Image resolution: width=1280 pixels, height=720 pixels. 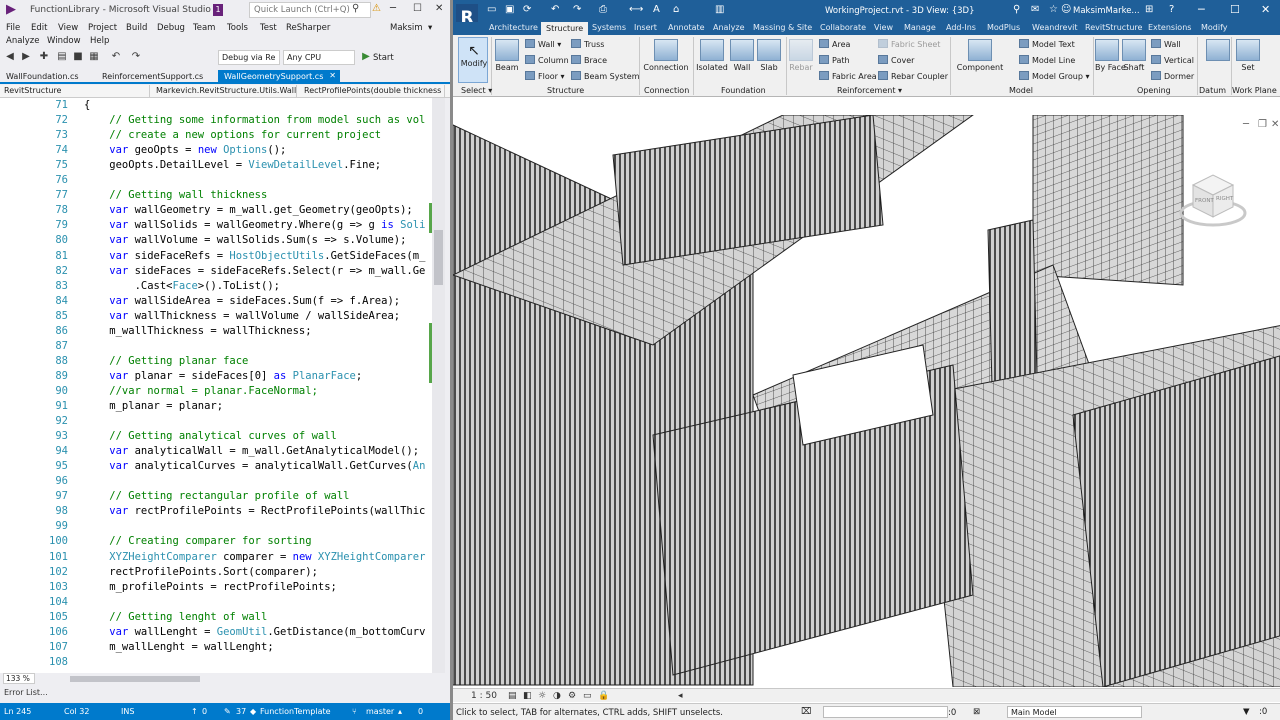 I want to click on ribbon-tab-systems: Systems, so click(x=609, y=27).